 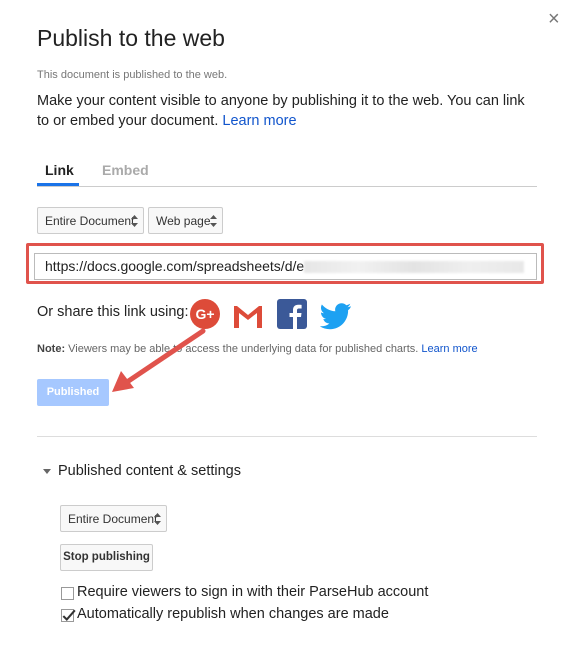 I want to click on facebook-icon, so click(x=292, y=314).